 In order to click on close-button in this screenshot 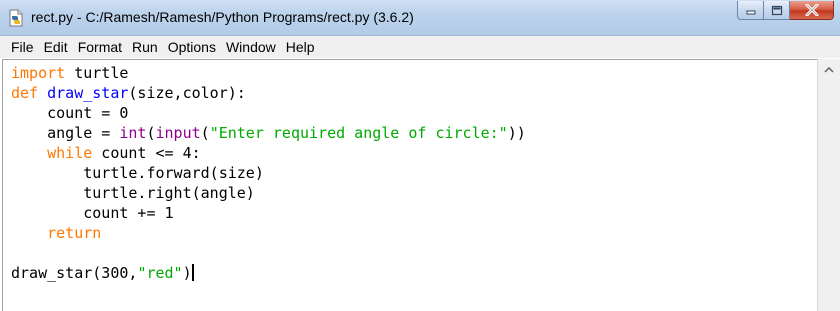, I will do `click(812, 10)`.